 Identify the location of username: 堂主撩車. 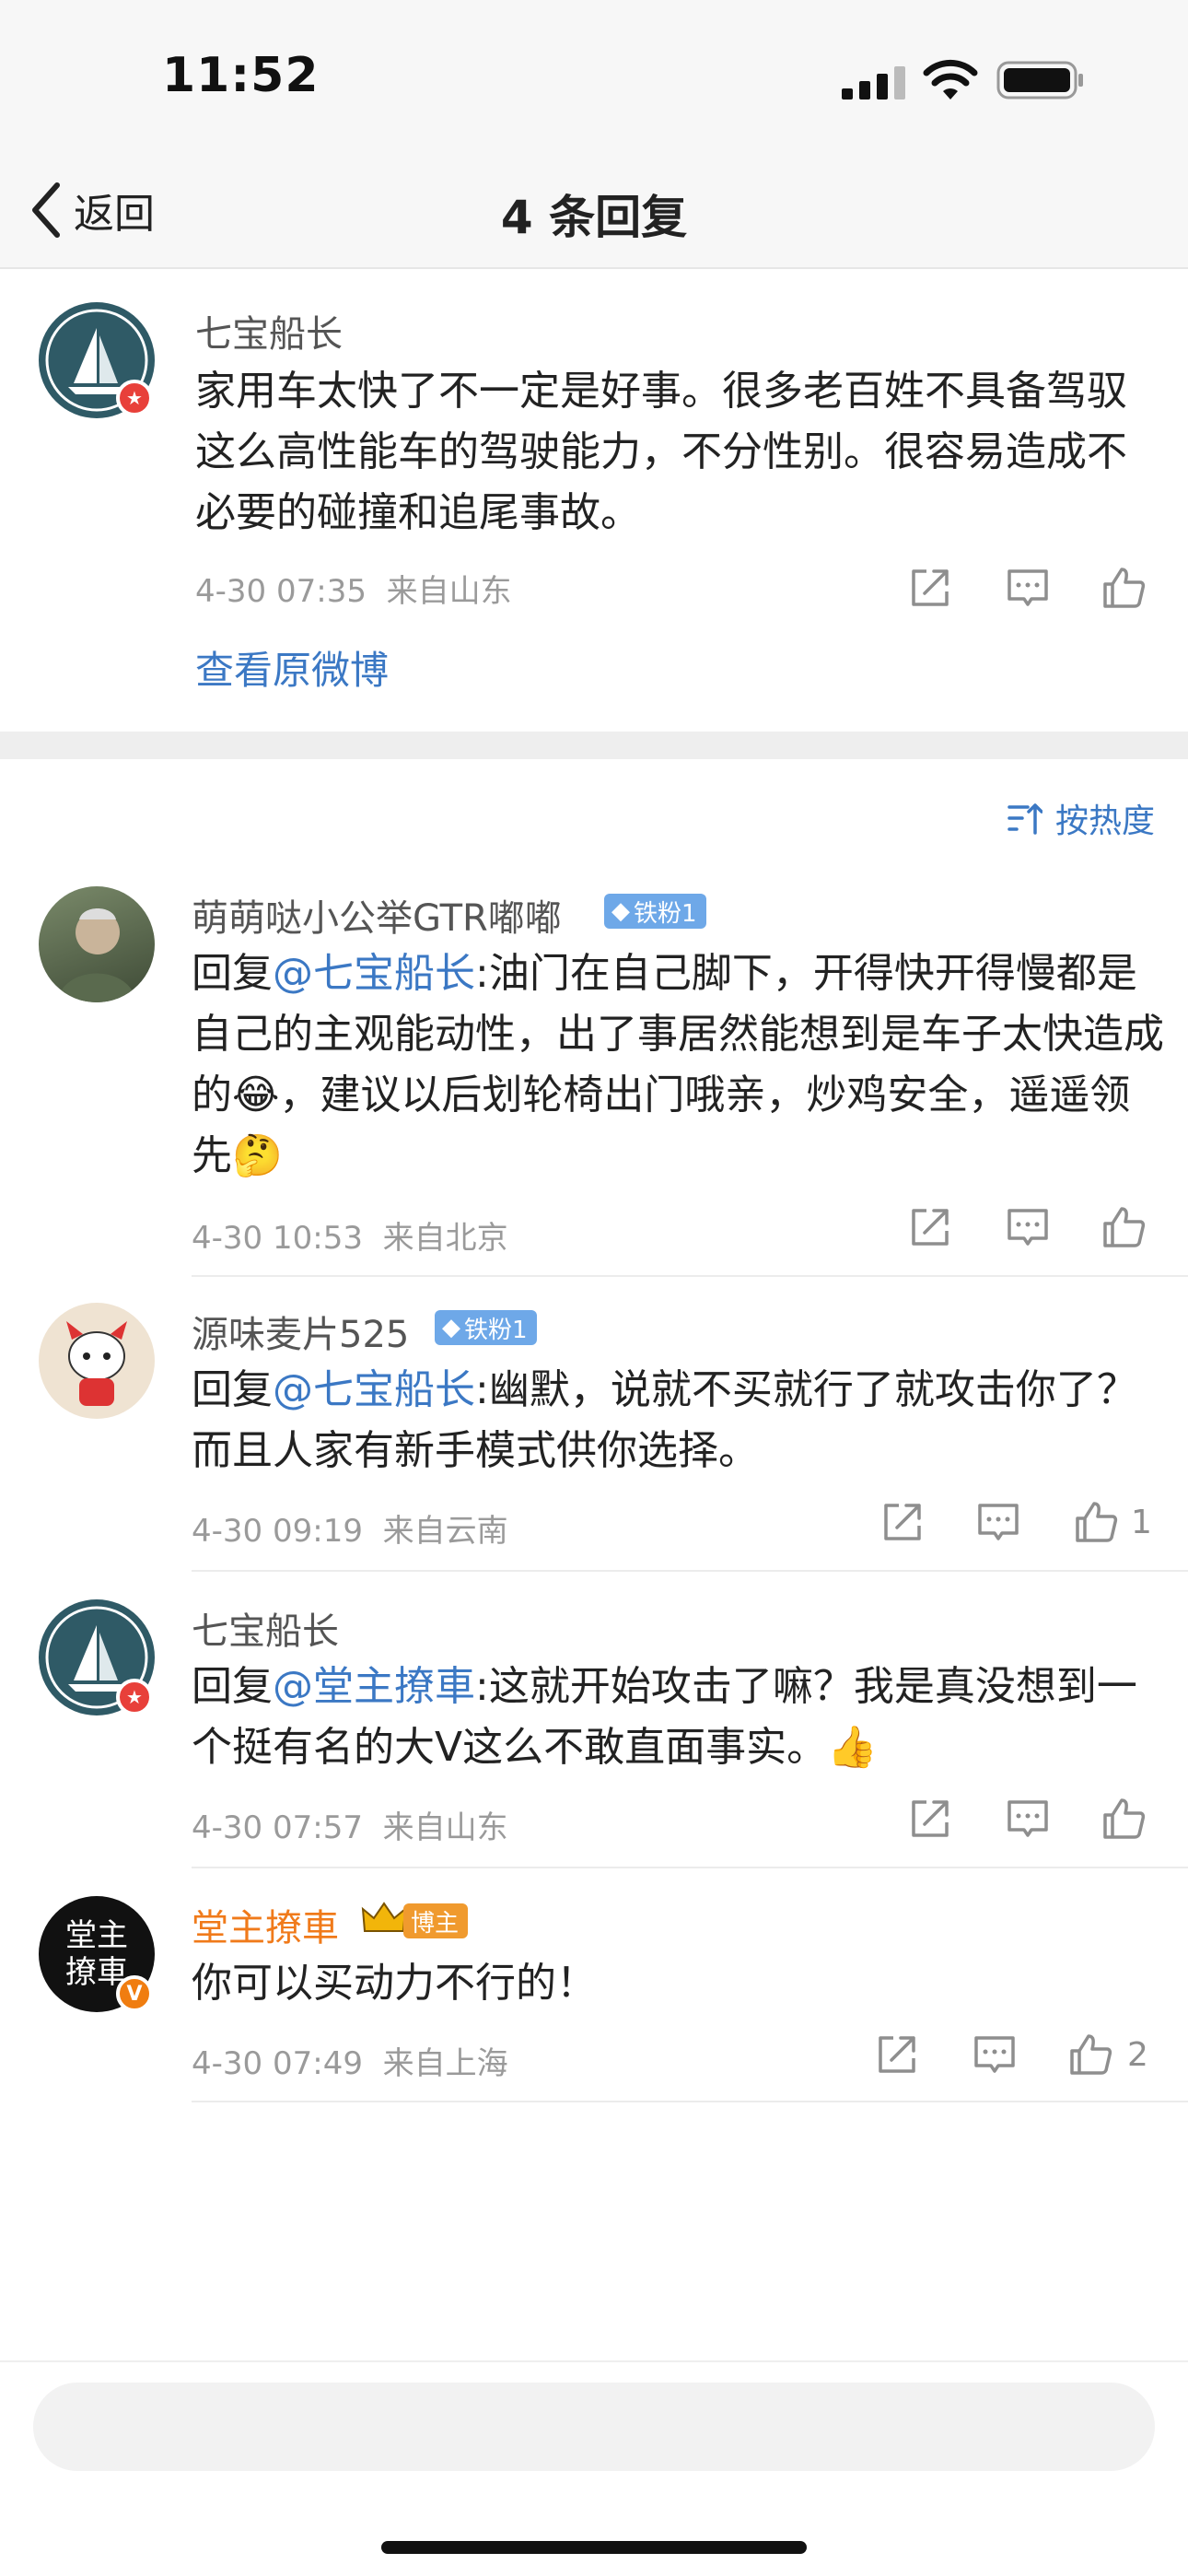
(265, 1924).